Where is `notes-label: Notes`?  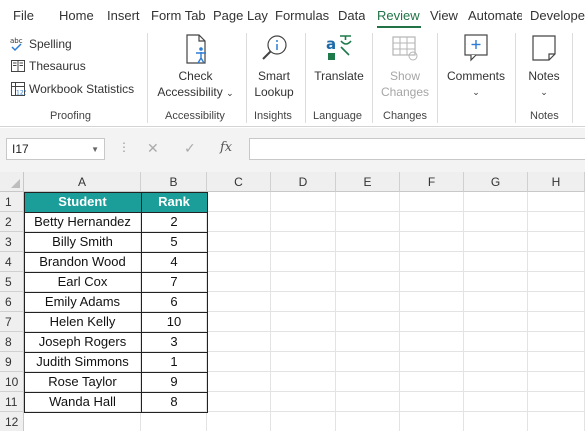 notes-label: Notes is located at coordinates (544, 76).